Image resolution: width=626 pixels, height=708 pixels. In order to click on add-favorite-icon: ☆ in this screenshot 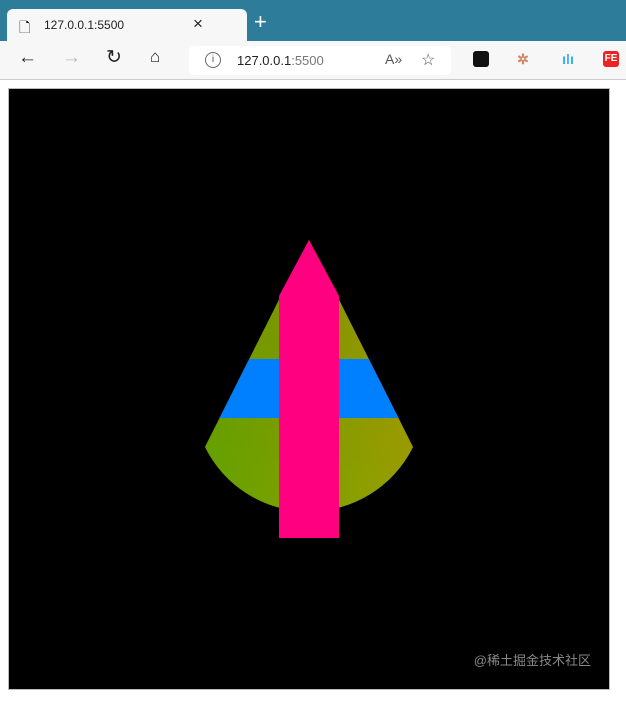, I will do `click(428, 60)`.